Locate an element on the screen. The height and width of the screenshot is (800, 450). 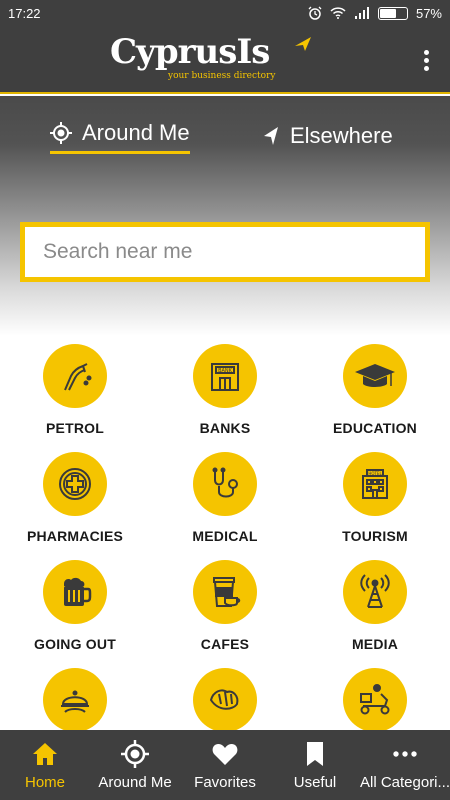
nav-favorites: Favorites is located at coordinates (225, 765).